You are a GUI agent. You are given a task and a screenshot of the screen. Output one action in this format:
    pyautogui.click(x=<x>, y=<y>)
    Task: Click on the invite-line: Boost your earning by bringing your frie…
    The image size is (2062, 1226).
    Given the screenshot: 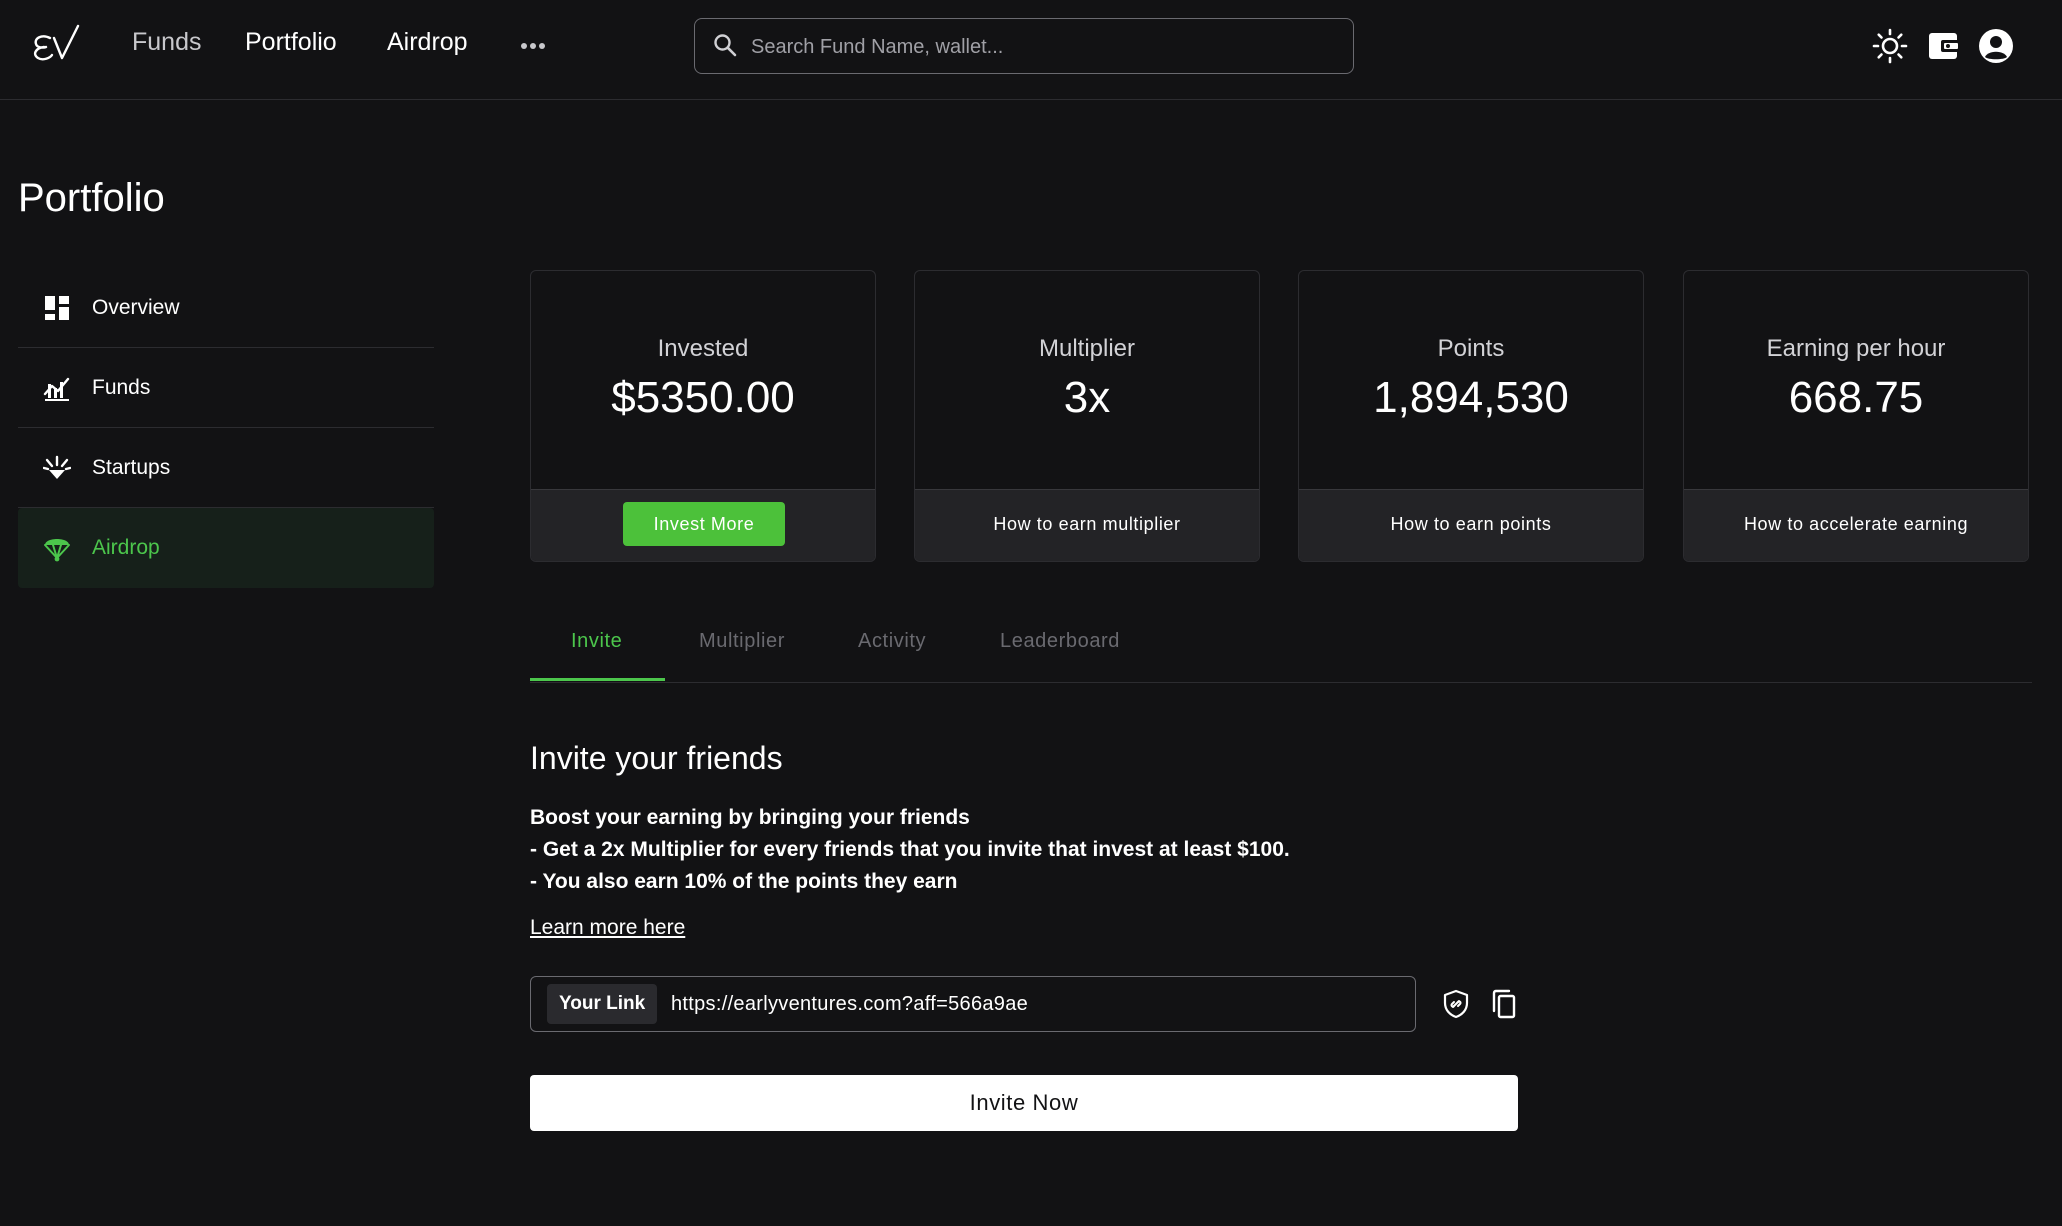 What is the action you would take?
    pyautogui.click(x=750, y=817)
    